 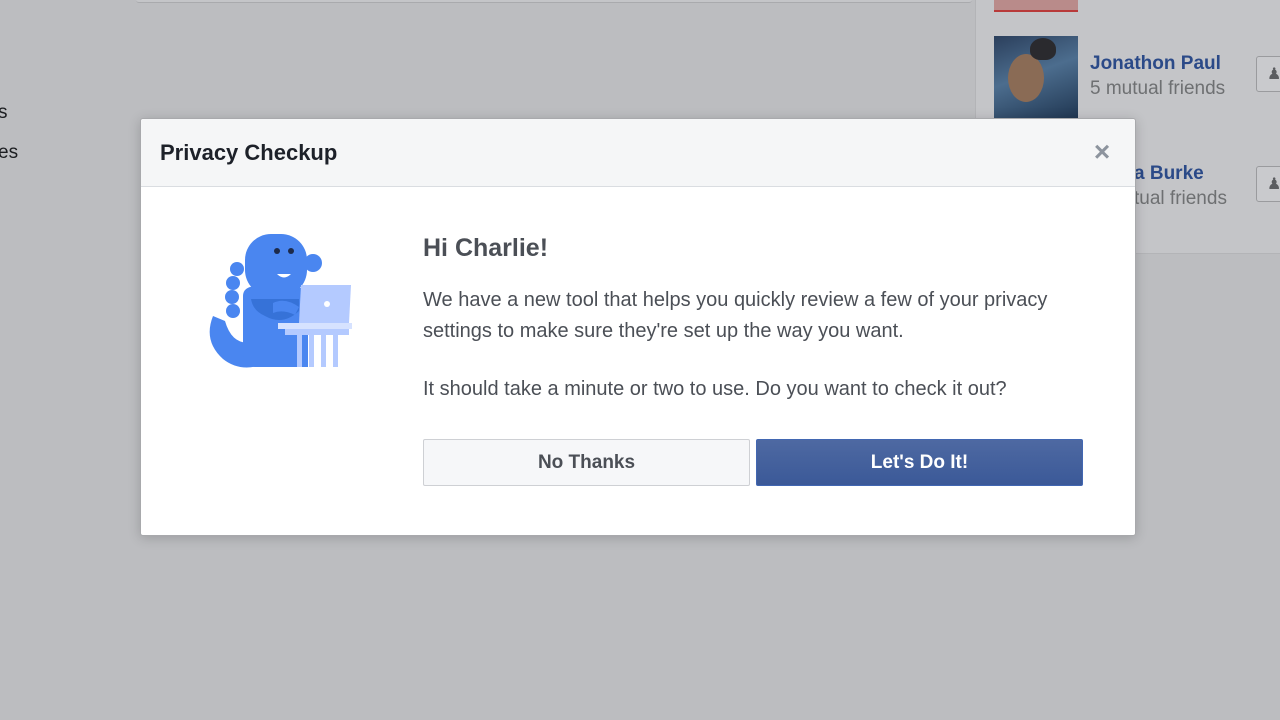 I want to click on suggestion-photo-partial, so click(x=1036, y=6).